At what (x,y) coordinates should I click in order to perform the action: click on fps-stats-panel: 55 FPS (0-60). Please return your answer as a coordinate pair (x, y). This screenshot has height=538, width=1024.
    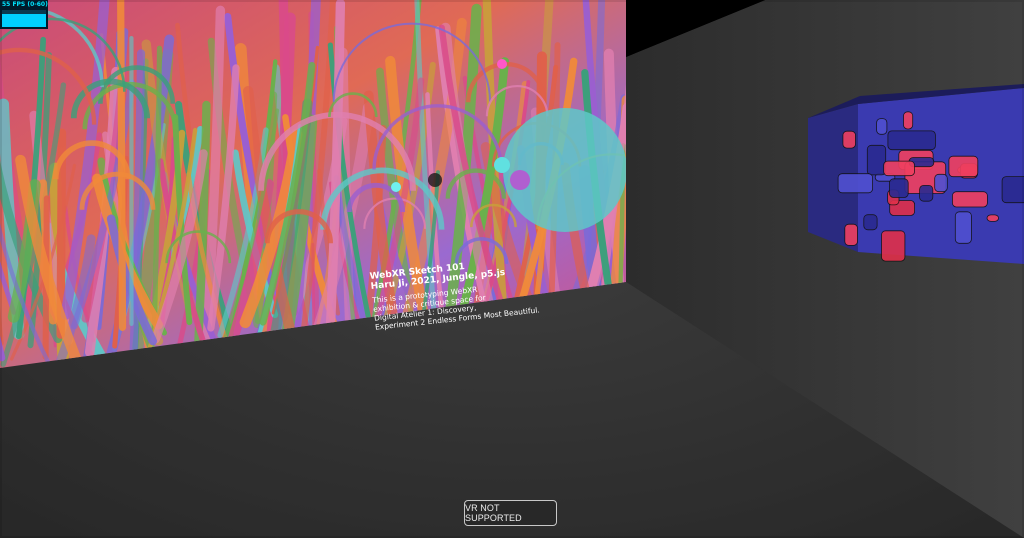
    Looking at the image, I should click on (24, 14).